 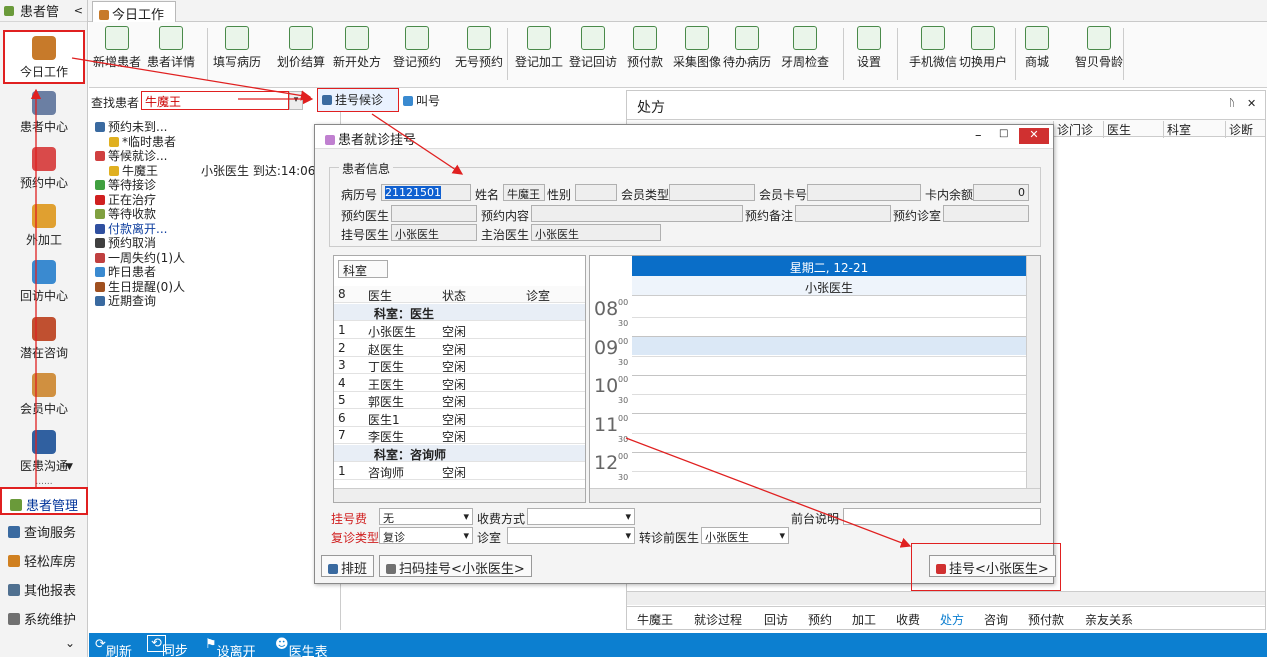 I want to click on revisit-type-select: 复诊 ▾, so click(x=426, y=535).